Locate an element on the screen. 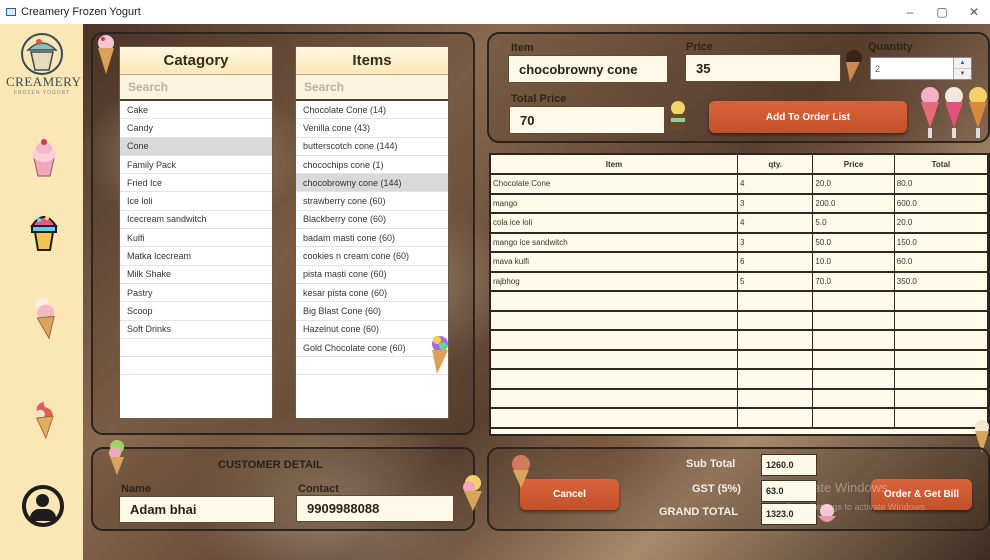 Image resolution: width=990 pixels, height=560 pixels. column-price: Price is located at coordinates (854, 164).